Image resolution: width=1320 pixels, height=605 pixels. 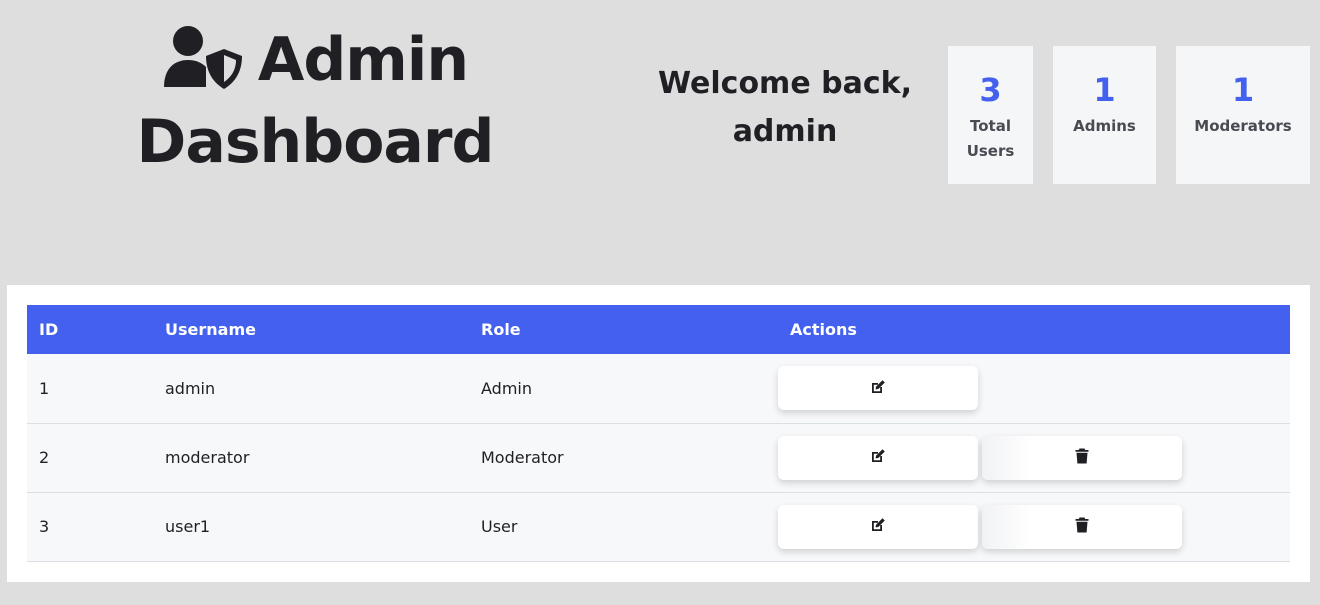 I want to click on column-header-actions: Actions, so click(x=823, y=329).